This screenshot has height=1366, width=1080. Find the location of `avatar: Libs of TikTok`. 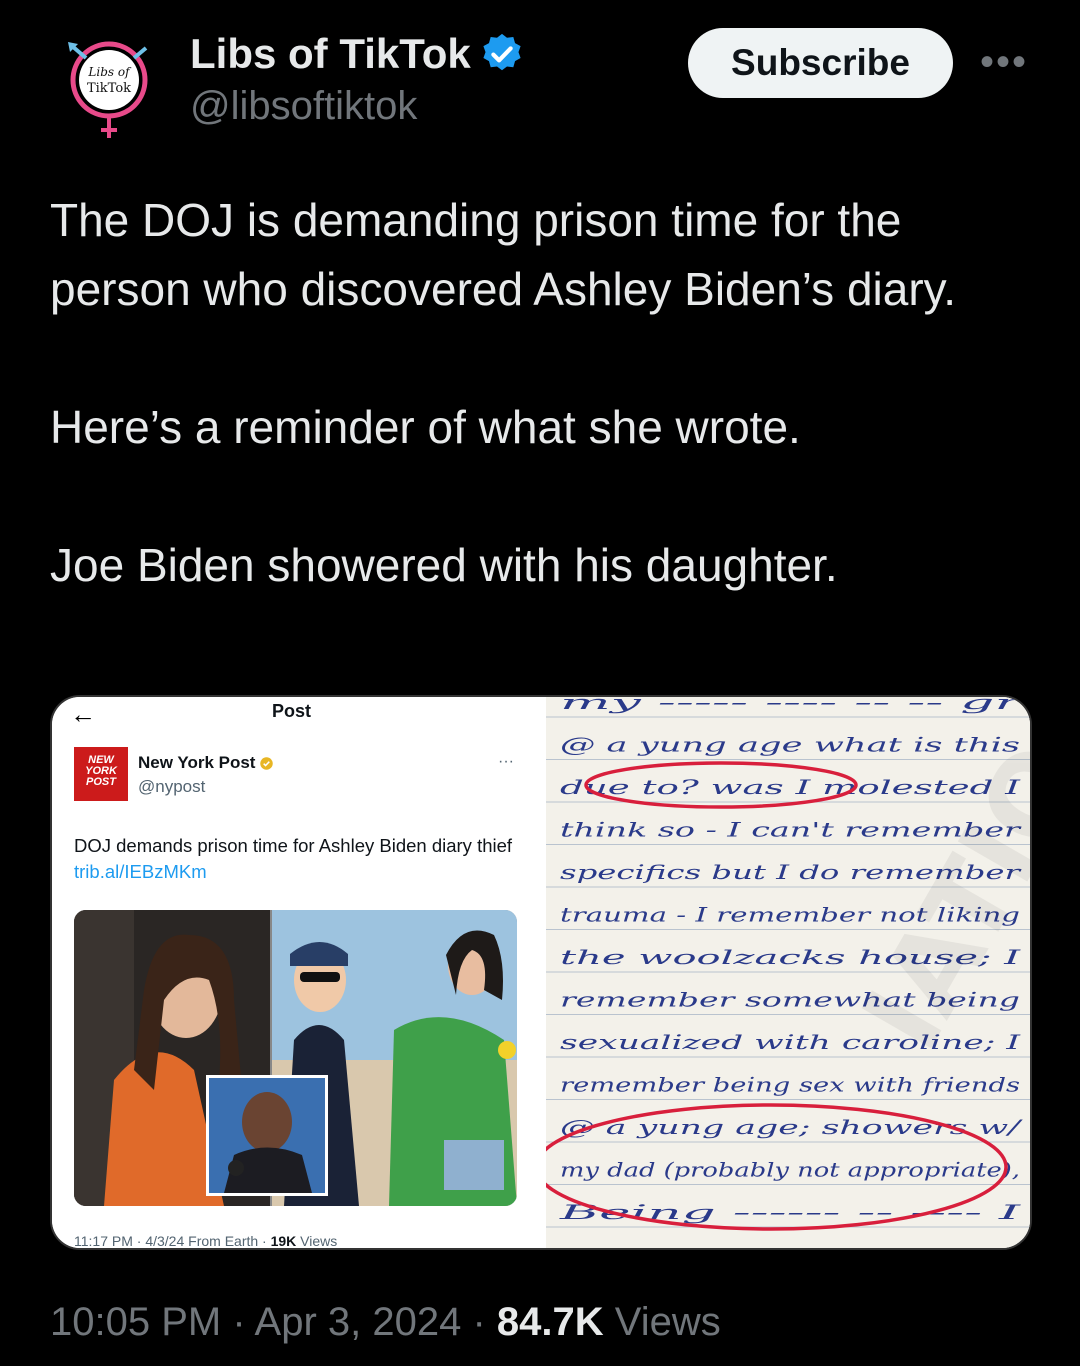

avatar: Libs of TikTok is located at coordinates (109, 90).